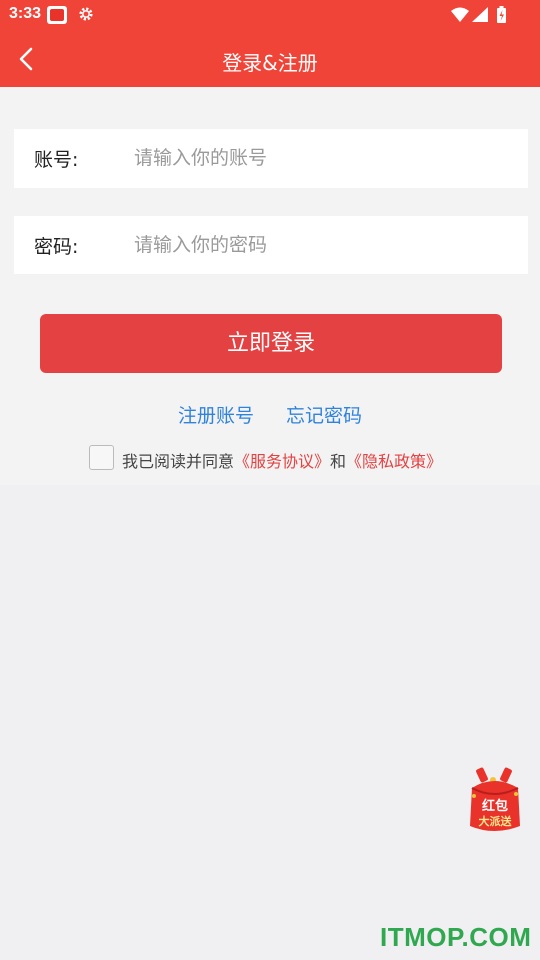 The image size is (540, 960). What do you see at coordinates (324, 414) in the screenshot?
I see `forgot-password-link: 忘记密码` at bounding box center [324, 414].